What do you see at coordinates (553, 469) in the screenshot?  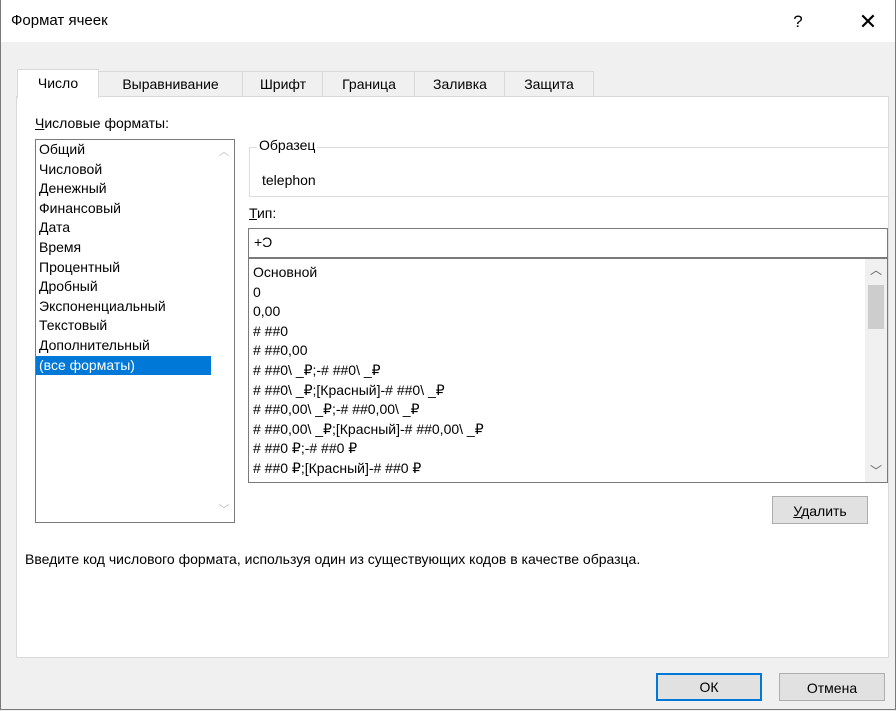 I see `format-item: # ##0 ₽;[Красный]-# ##0 ₽` at bounding box center [553, 469].